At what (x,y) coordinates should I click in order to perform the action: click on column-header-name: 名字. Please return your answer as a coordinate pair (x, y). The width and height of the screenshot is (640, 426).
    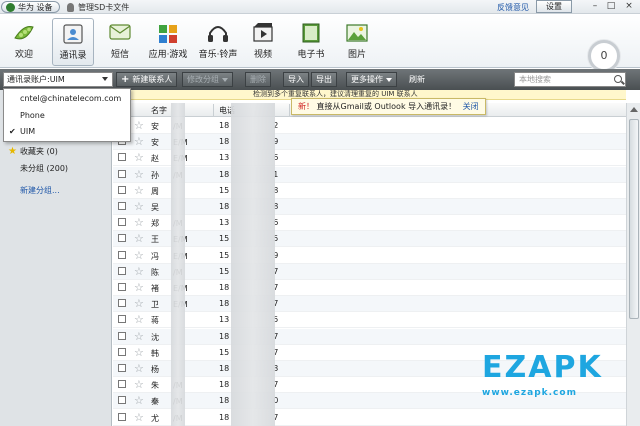
    Looking at the image, I should click on (159, 110).